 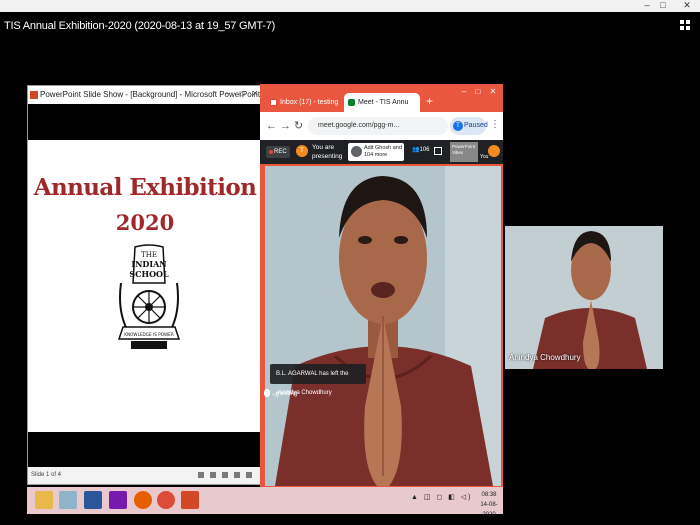 I want to click on participants-joined-text: Adit Ghosh and 104 more, so click(x=383, y=151).